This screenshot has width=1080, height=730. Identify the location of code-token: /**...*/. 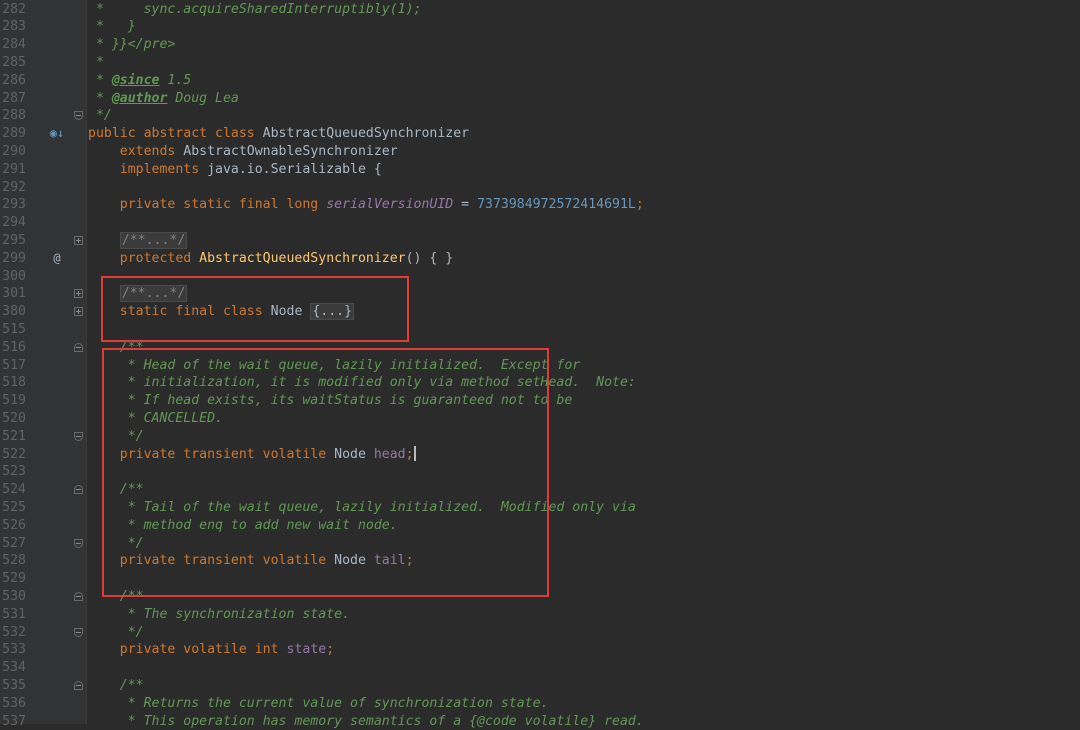
(154, 240).